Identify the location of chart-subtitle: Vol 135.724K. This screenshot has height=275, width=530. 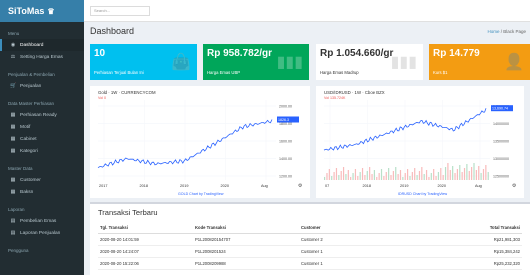
(335, 98).